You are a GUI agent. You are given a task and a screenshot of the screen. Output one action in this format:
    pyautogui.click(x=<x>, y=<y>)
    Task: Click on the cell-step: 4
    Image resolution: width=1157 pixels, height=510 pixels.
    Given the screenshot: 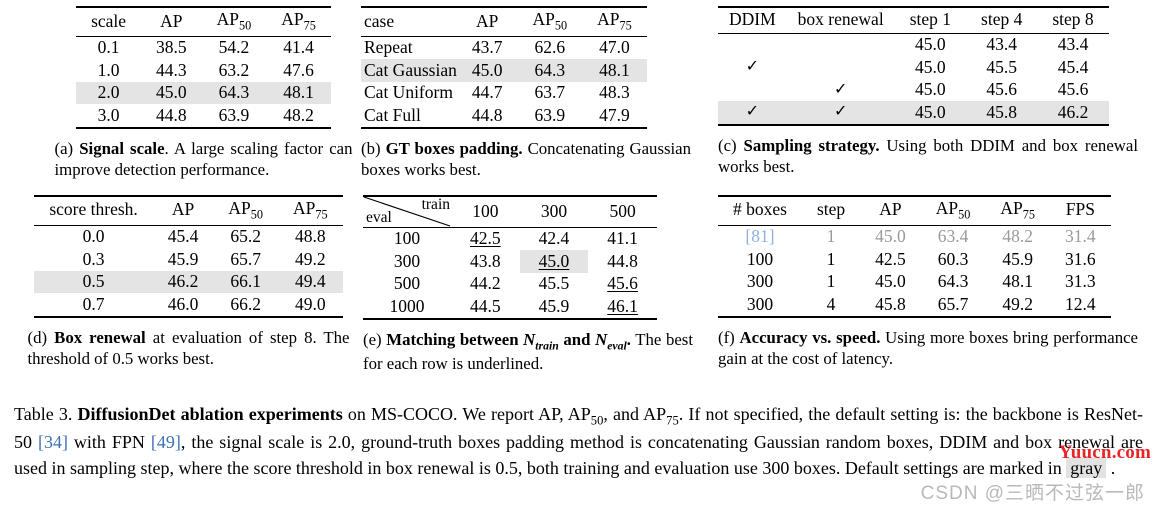 What is the action you would take?
    pyautogui.click(x=831, y=305)
    